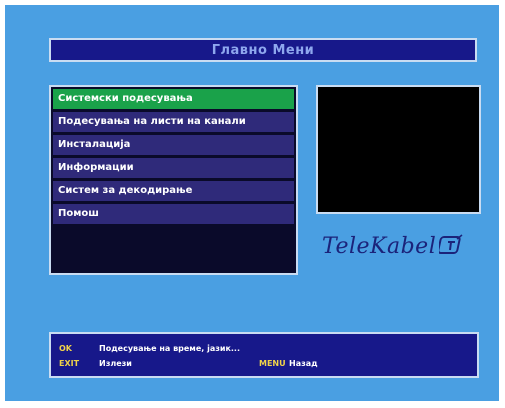 This screenshot has height=408, width=505. I want to click on menu-item-decoding-system: Систем за декодирање, so click(173, 191).